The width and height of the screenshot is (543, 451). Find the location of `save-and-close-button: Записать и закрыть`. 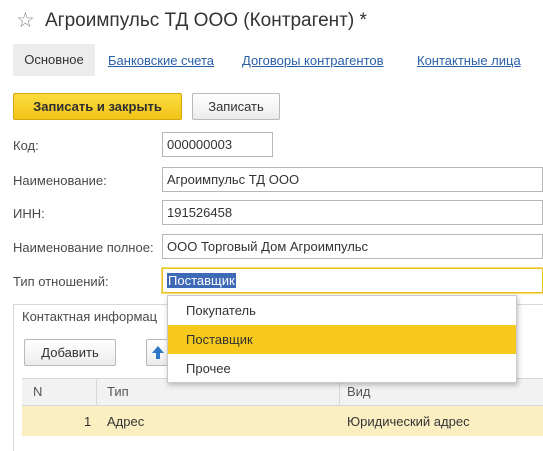

save-and-close-button: Записать и закрыть is located at coordinates (97, 106).